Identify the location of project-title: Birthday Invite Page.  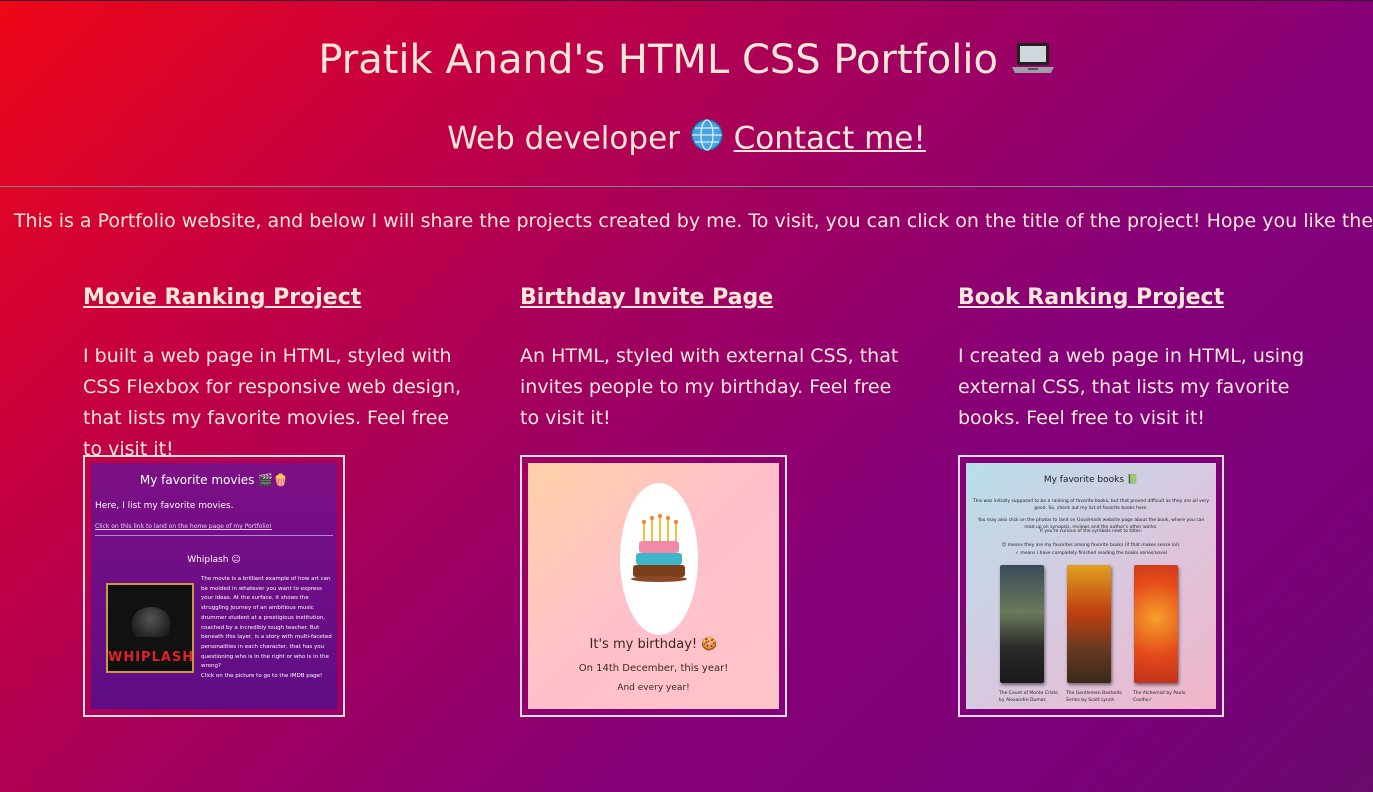
(720, 297).